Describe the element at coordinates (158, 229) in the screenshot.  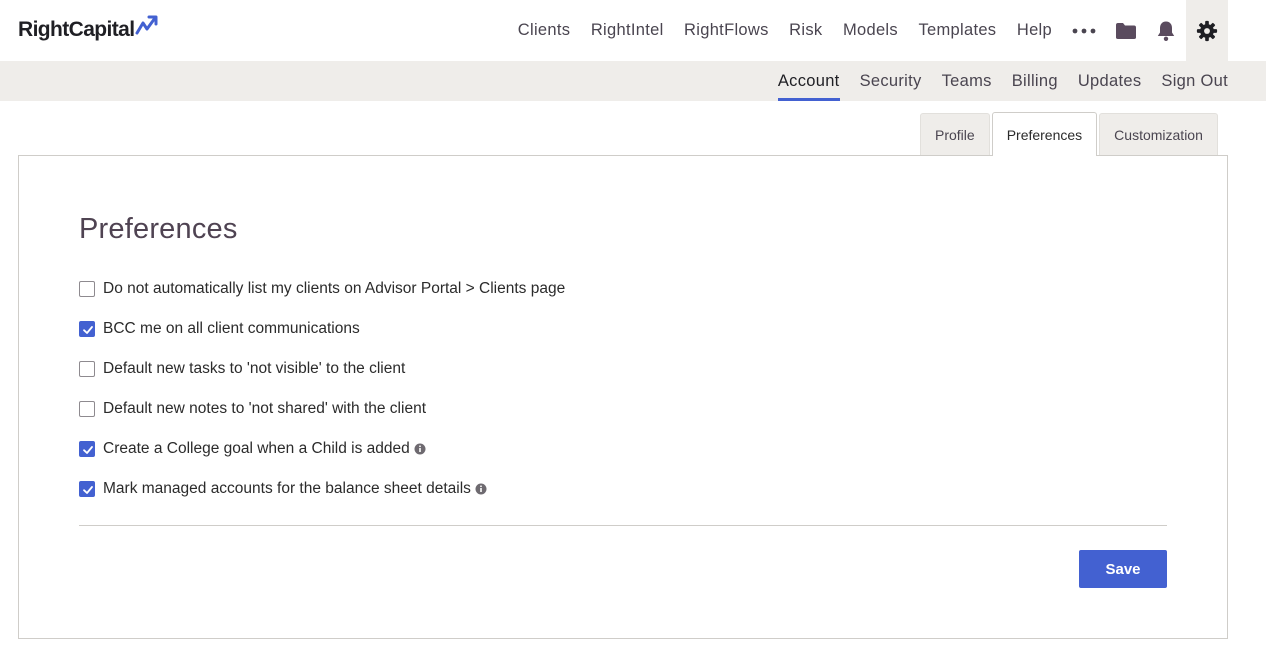
I see `page-title: Preferences` at that location.